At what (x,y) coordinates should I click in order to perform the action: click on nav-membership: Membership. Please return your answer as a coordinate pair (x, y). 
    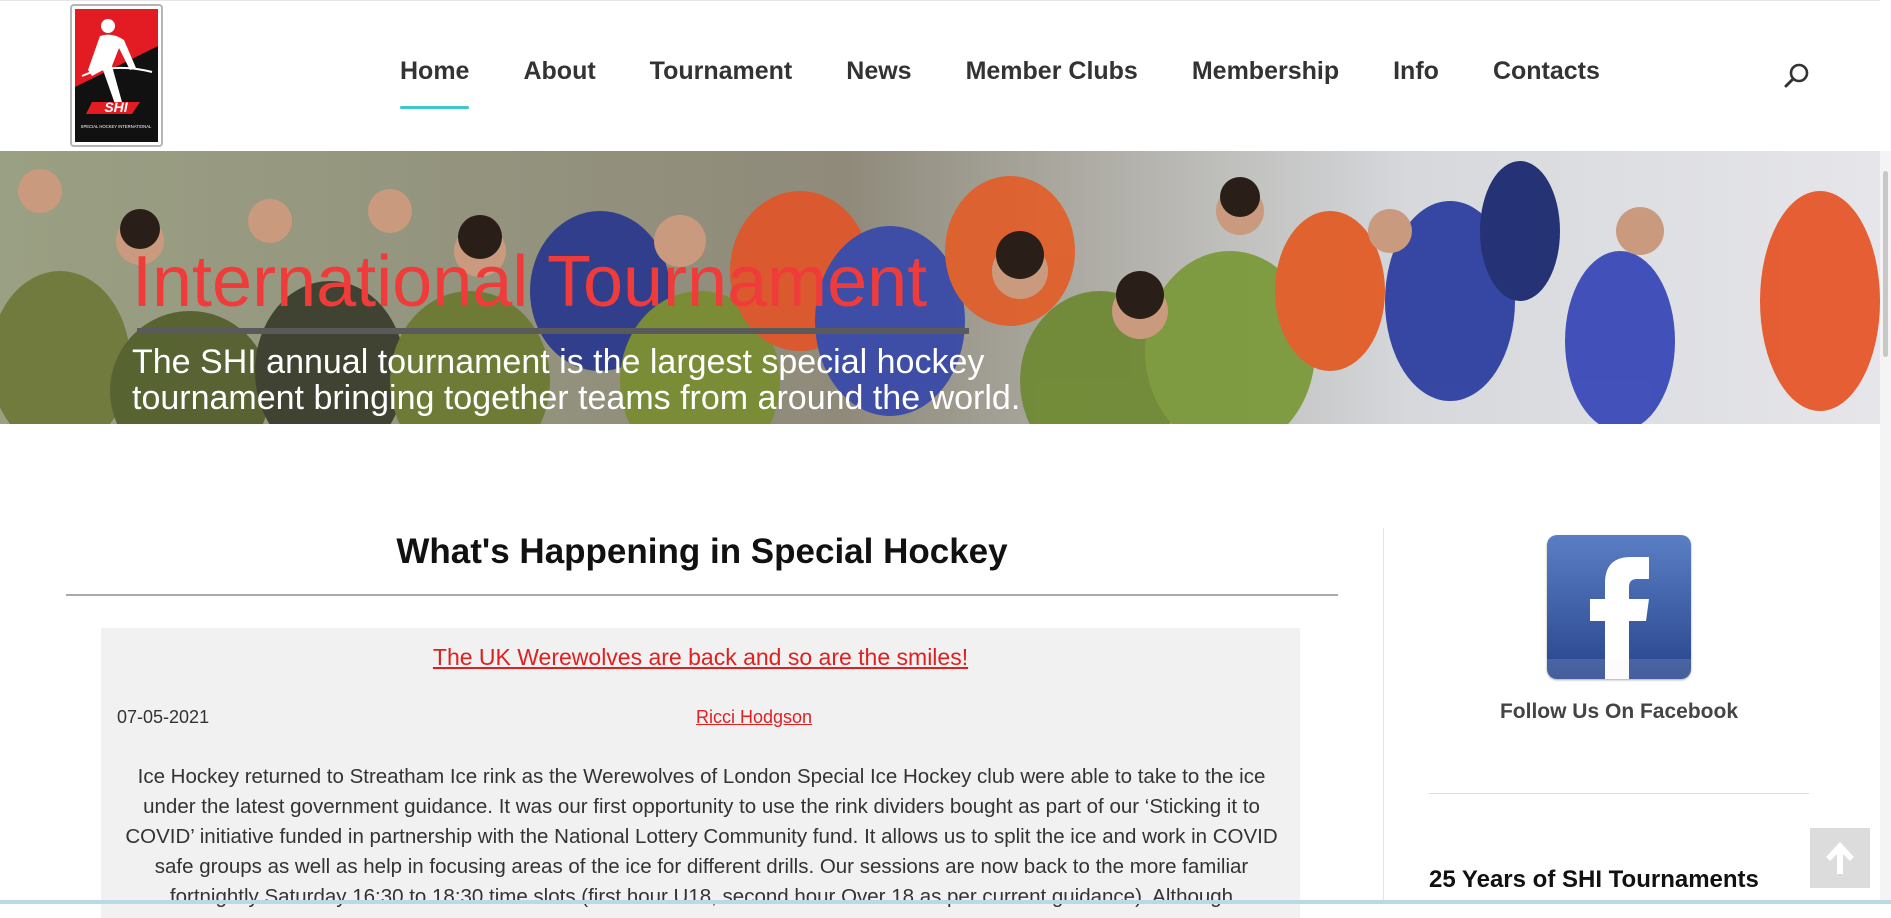
    Looking at the image, I should click on (1265, 77).